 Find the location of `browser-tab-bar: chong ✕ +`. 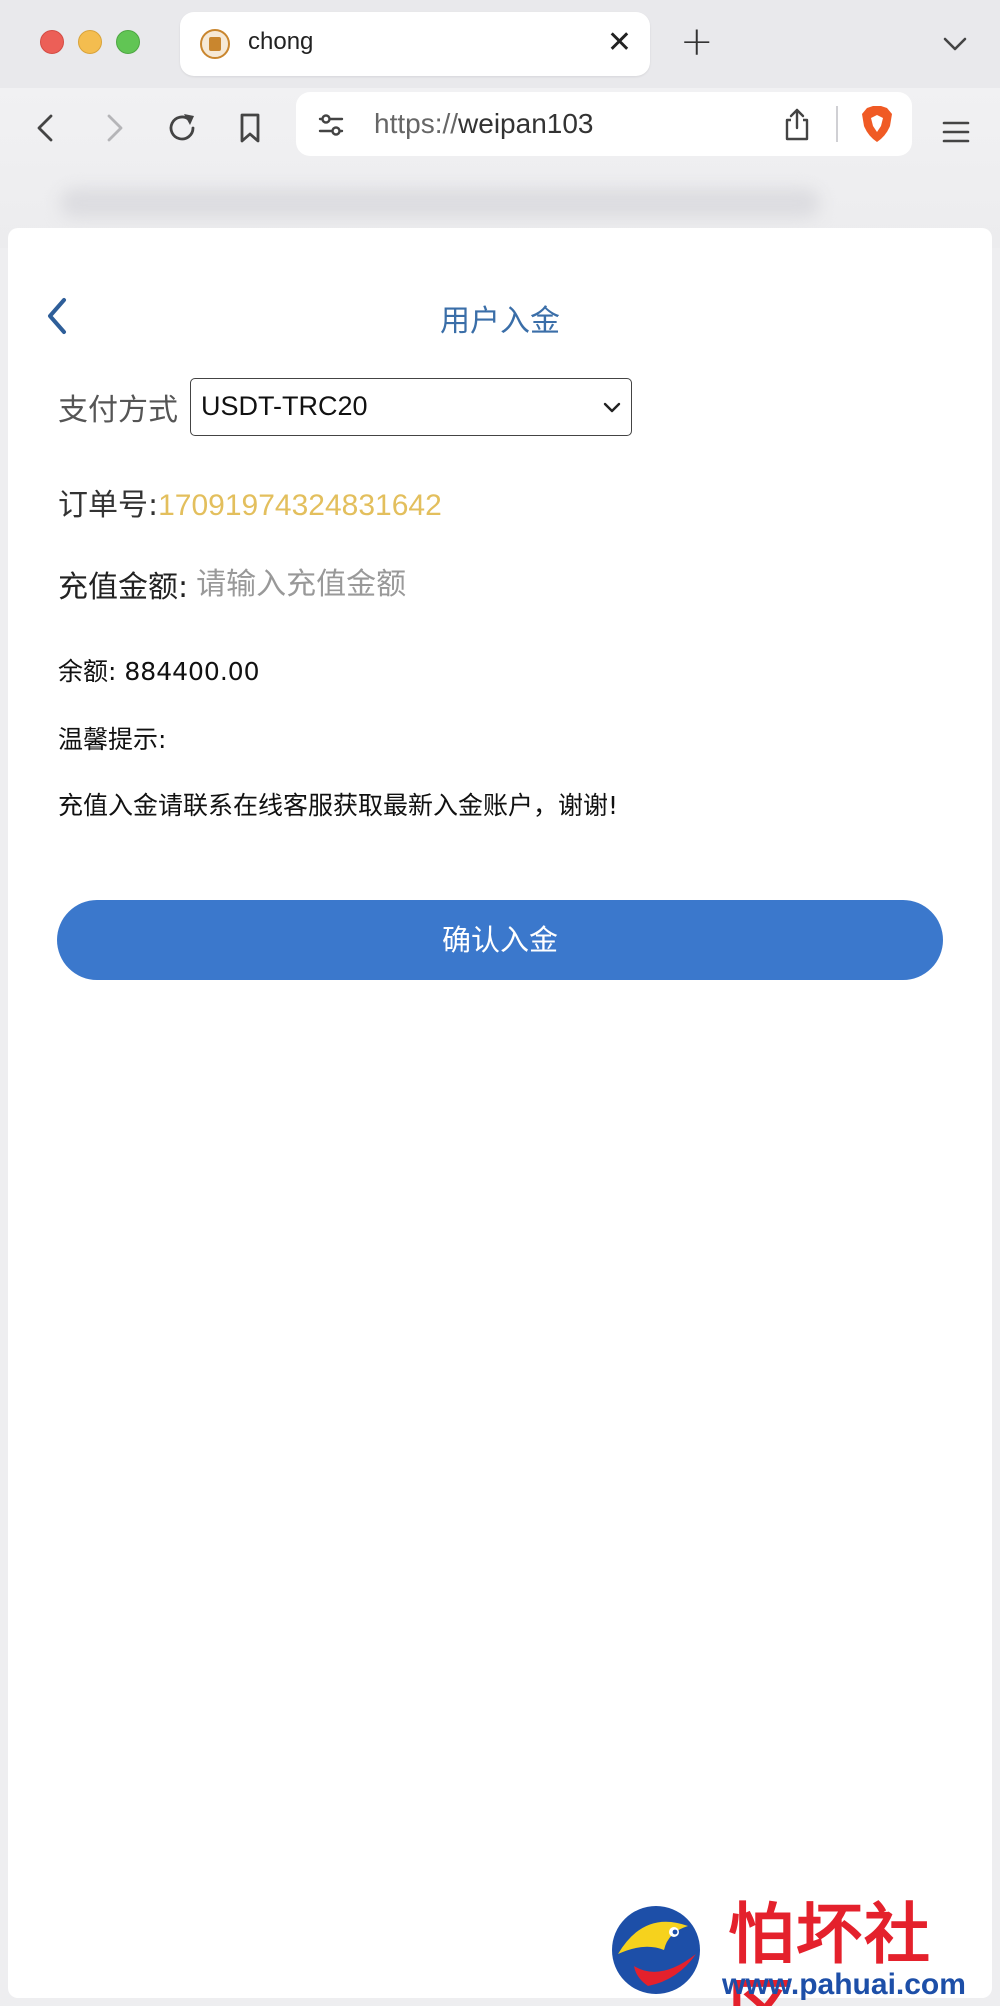

browser-tab-bar: chong ✕ + is located at coordinates (500, 44).